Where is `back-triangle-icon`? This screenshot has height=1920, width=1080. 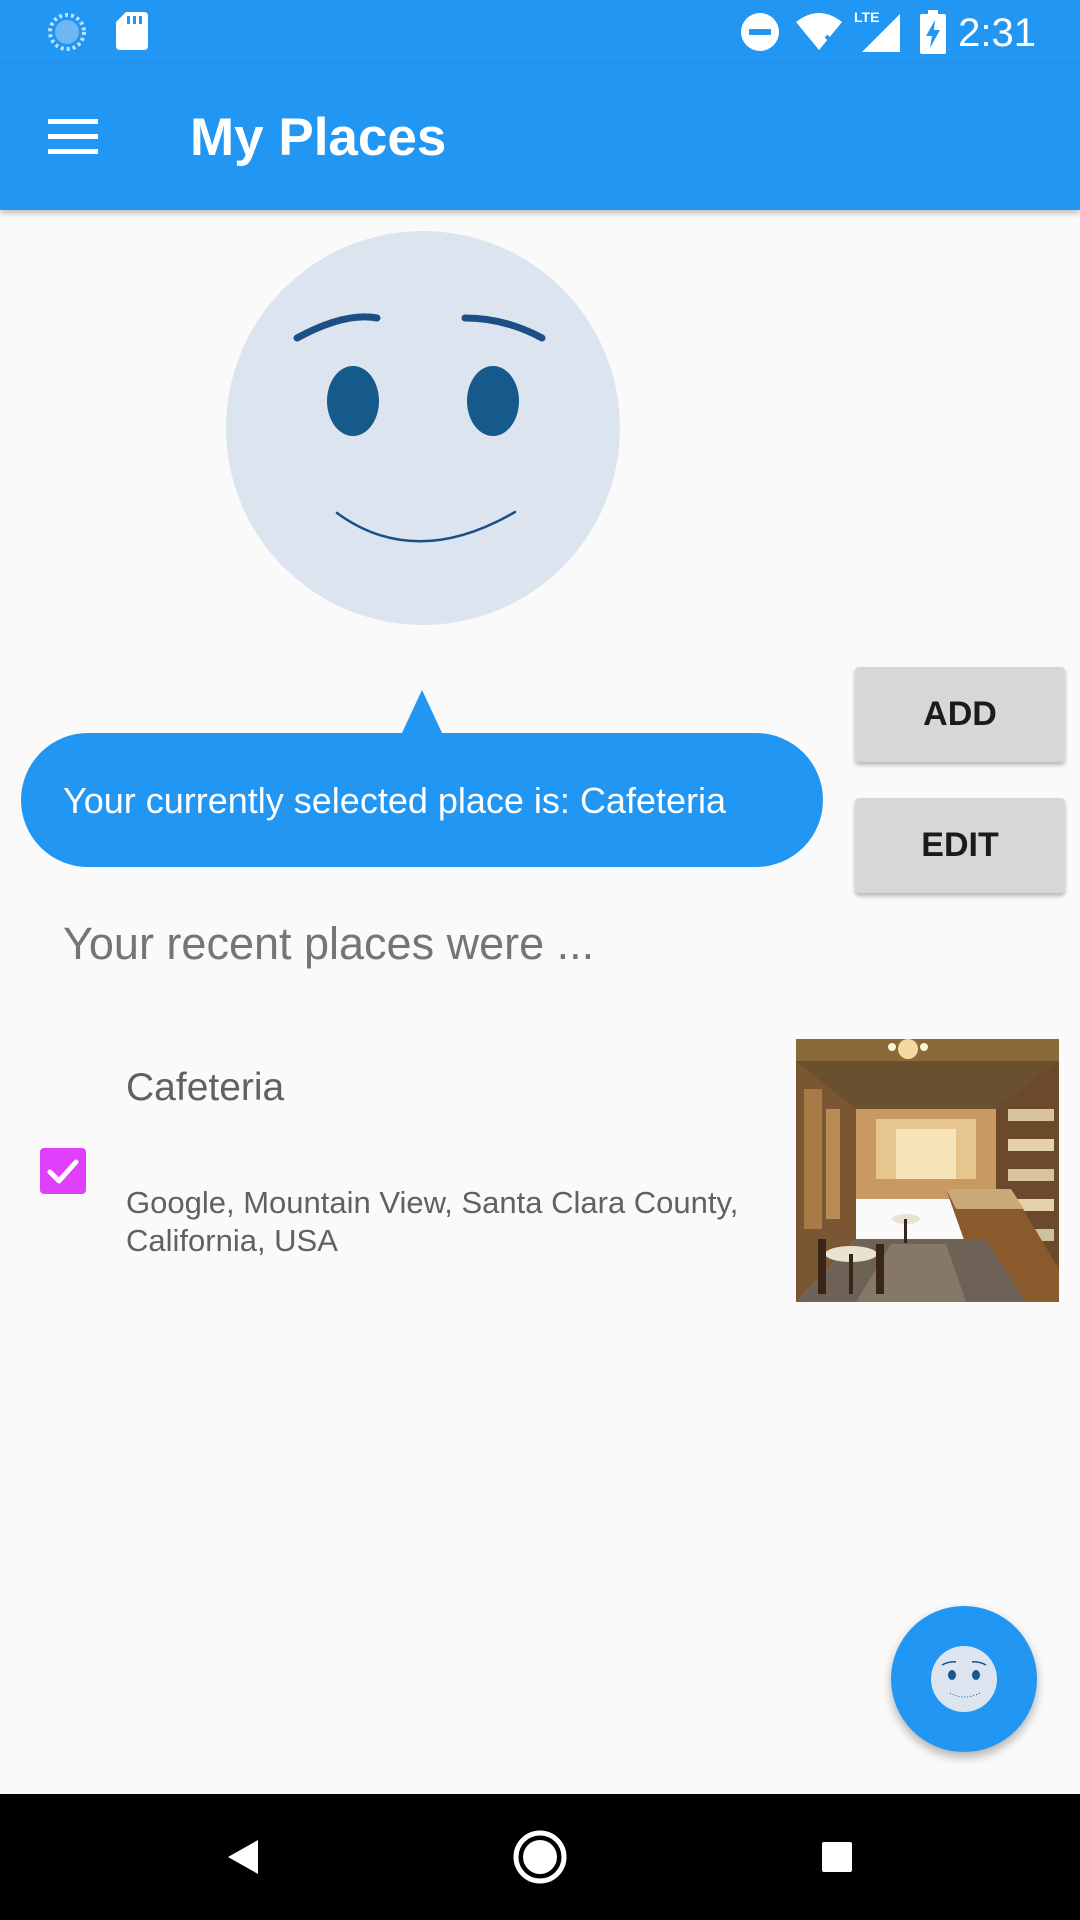 back-triangle-icon is located at coordinates (241, 1857).